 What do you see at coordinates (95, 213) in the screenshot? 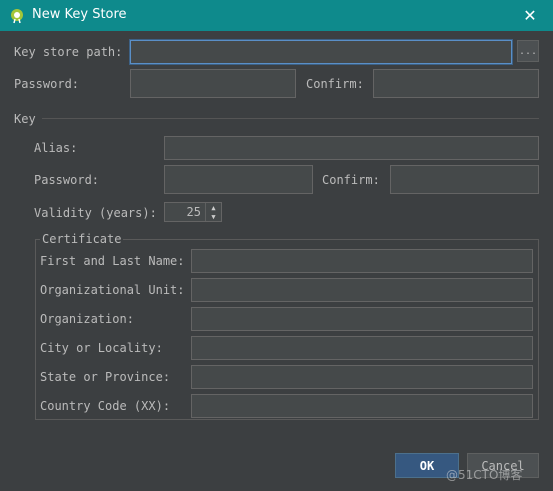
I see `validity-label: Validity (years):` at bounding box center [95, 213].